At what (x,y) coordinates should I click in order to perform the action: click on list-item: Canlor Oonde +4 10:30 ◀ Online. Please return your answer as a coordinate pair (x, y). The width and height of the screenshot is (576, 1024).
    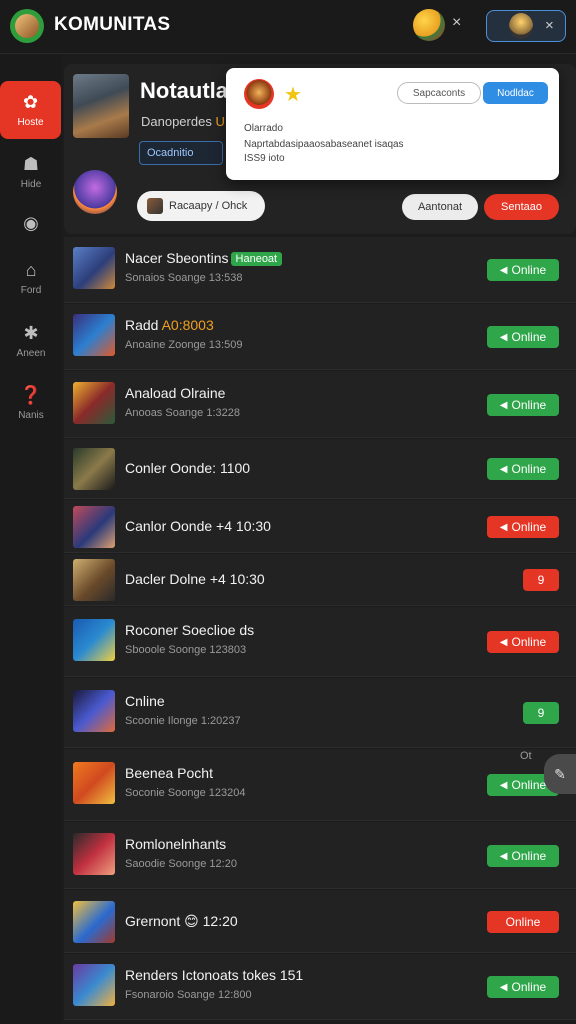
    Looking at the image, I should click on (320, 526).